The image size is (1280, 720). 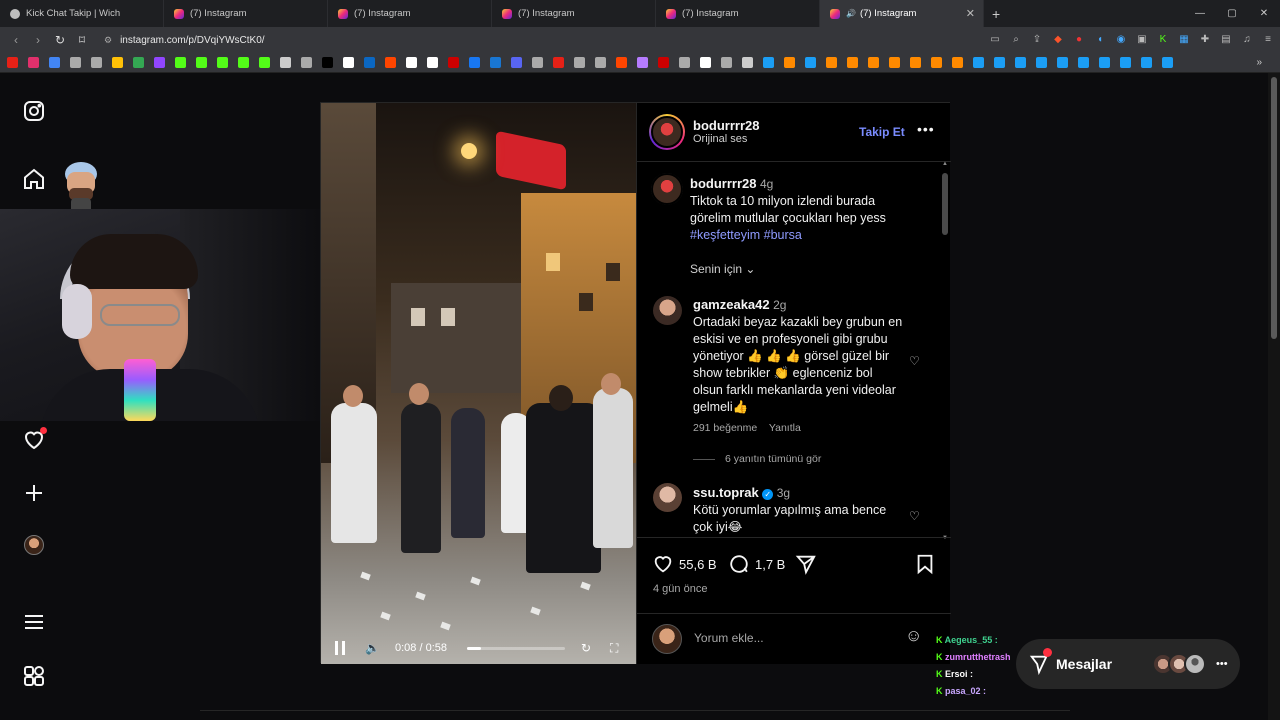 What do you see at coordinates (756, 564) in the screenshot?
I see `comment-button: 1,7 B` at bounding box center [756, 564].